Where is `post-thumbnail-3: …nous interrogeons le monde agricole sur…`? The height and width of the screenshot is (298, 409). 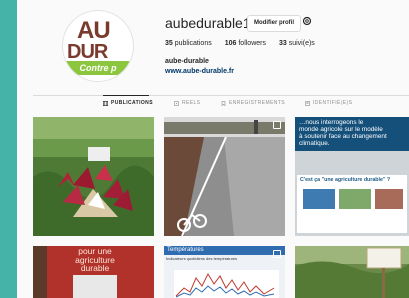
post-thumbnail-3: …nous interrogeons le monde agricole sur… is located at coordinates (352, 176).